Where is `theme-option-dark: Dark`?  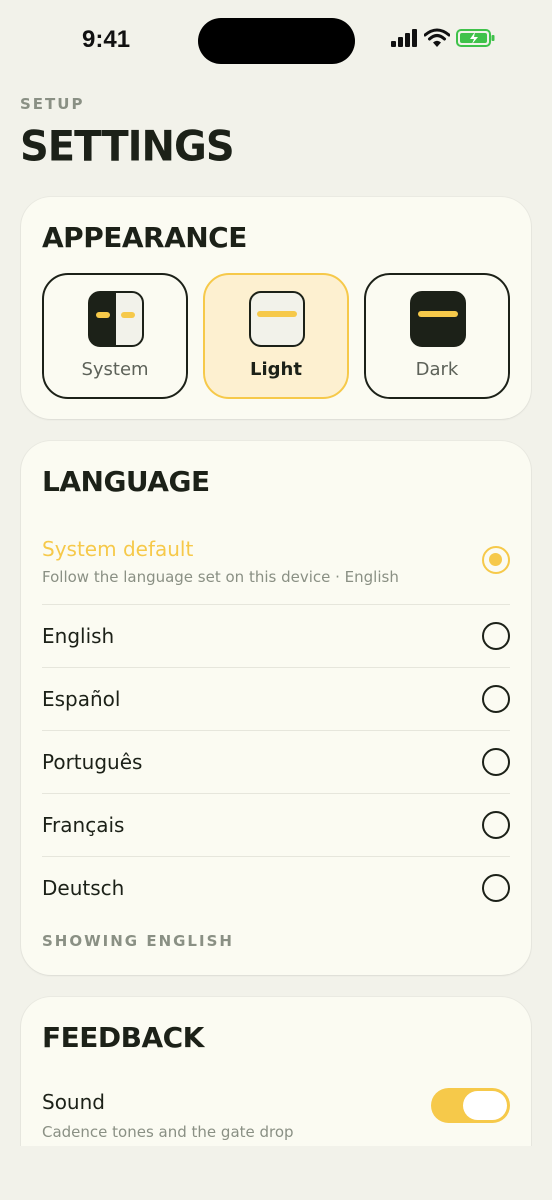
theme-option-dark: Dark is located at coordinates (437, 336).